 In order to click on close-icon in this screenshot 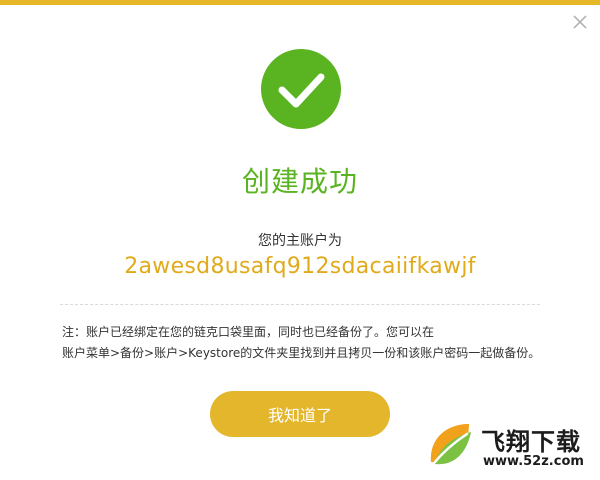, I will do `click(580, 22)`.